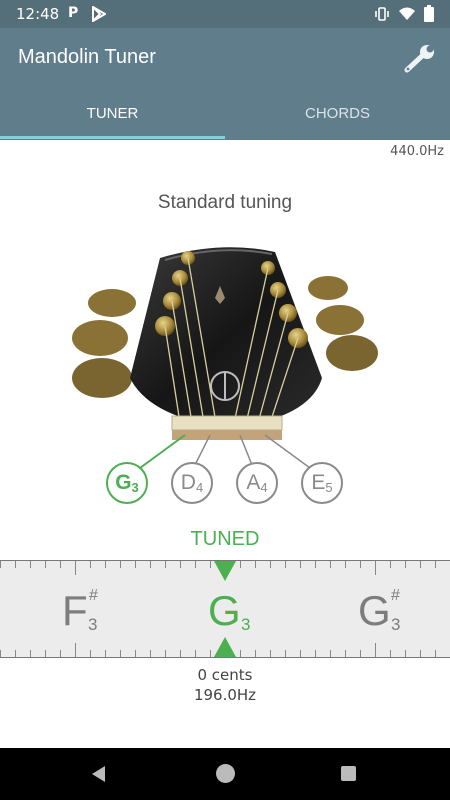 The width and height of the screenshot is (450, 800). I want to click on app-title: Mandolin Tuner, so click(87, 57).